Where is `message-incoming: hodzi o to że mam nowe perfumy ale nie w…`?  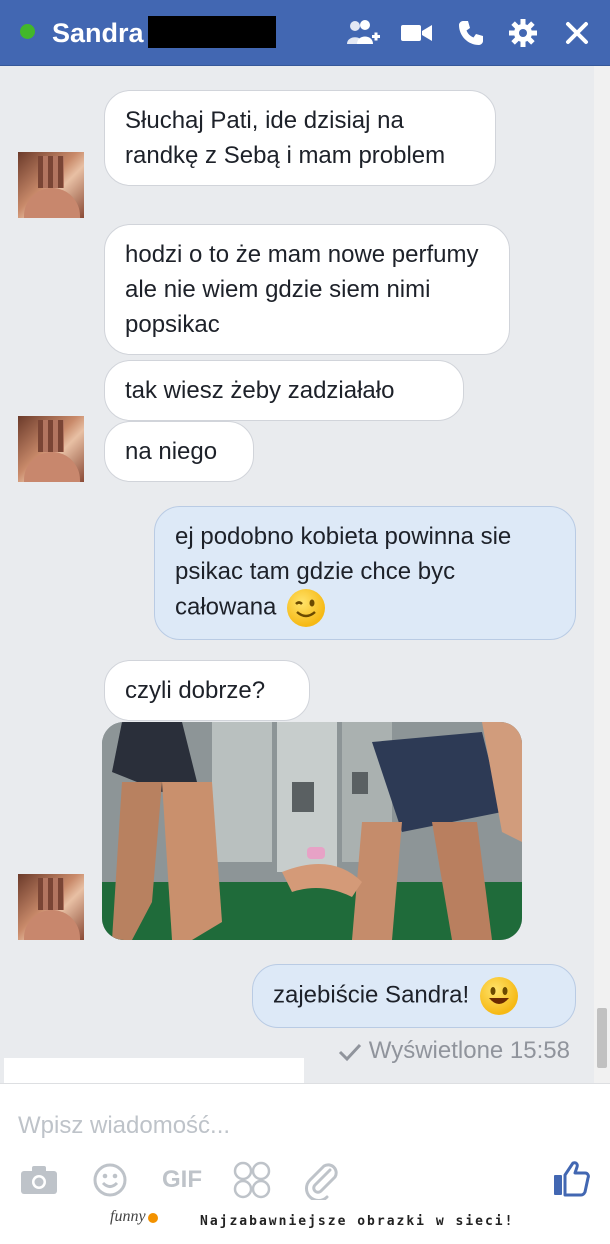 message-incoming: hodzi o to że mam nowe perfumy ale nie w… is located at coordinates (307, 289).